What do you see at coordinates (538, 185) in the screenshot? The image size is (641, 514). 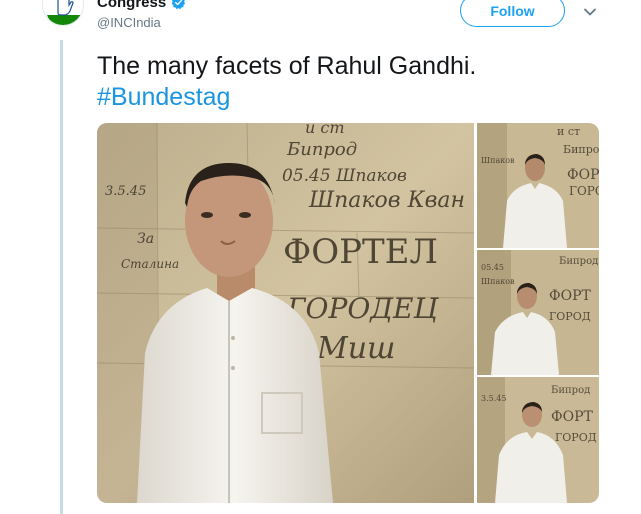 I see `thumbnail-photo-1: и ст Бипрод ФОРТ ГОРОД Шпаков` at bounding box center [538, 185].